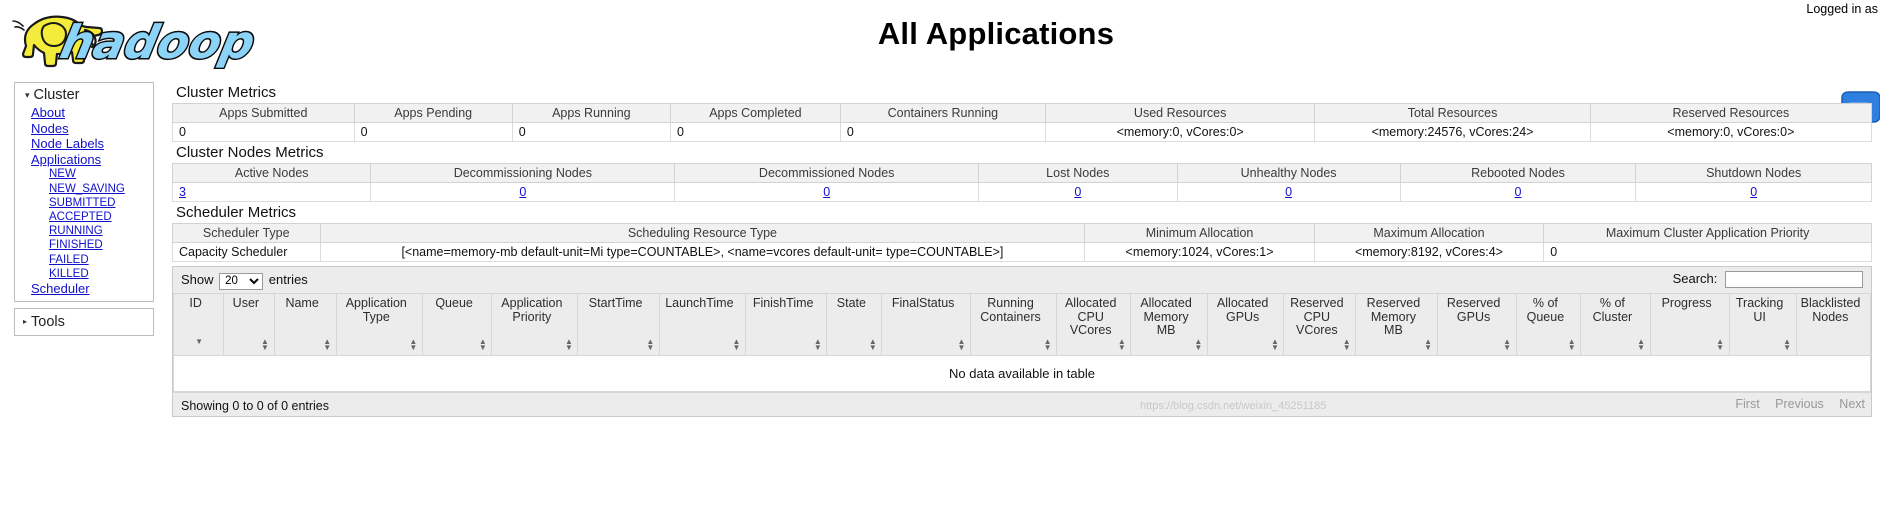 The height and width of the screenshot is (506, 1882). What do you see at coordinates (84, 95) in the screenshot?
I see `sidebar-cluster-header: ▾ Cluster` at bounding box center [84, 95].